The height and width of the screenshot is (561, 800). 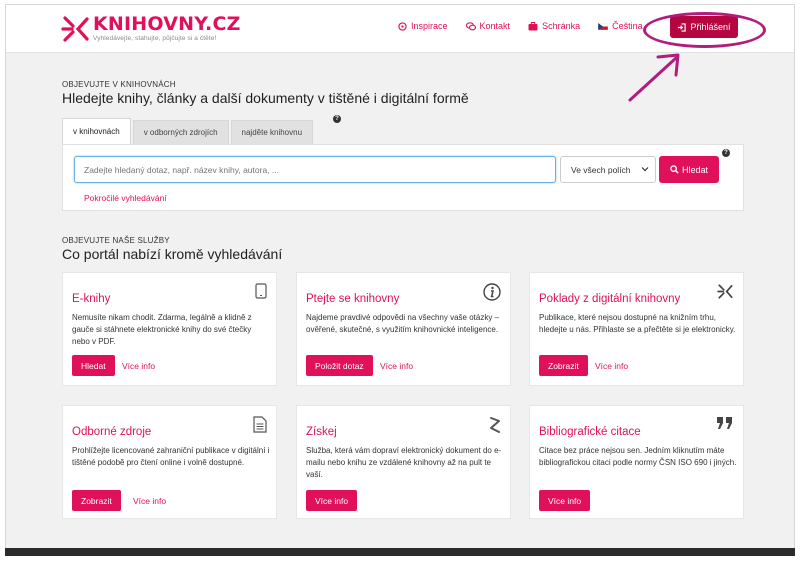 What do you see at coordinates (694, 169) in the screenshot?
I see `search-button-label: Hledat` at bounding box center [694, 169].